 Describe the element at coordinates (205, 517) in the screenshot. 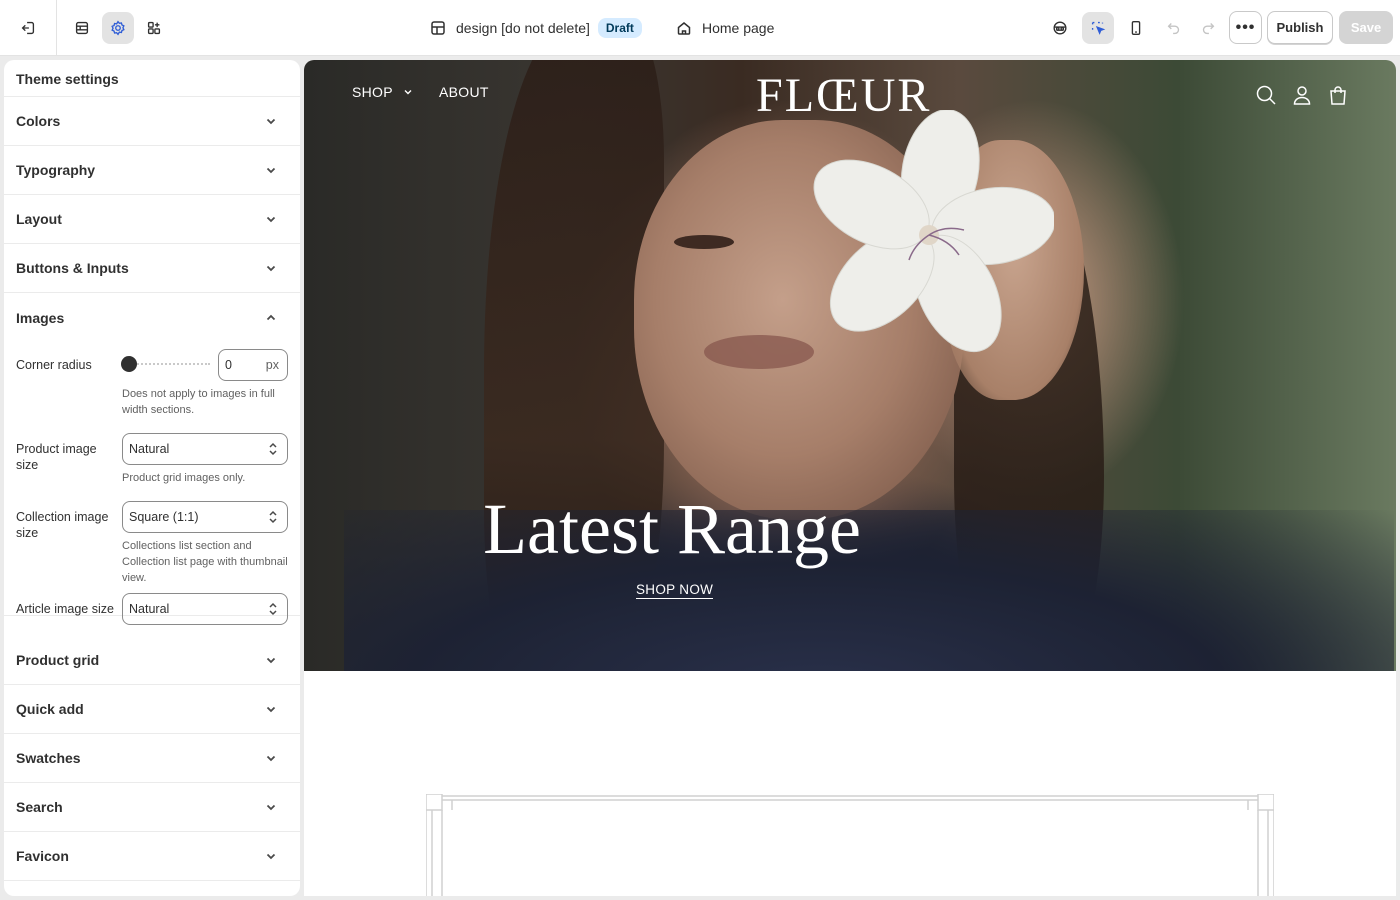

I see `collection-image-size-select: Square (1:1)` at that location.